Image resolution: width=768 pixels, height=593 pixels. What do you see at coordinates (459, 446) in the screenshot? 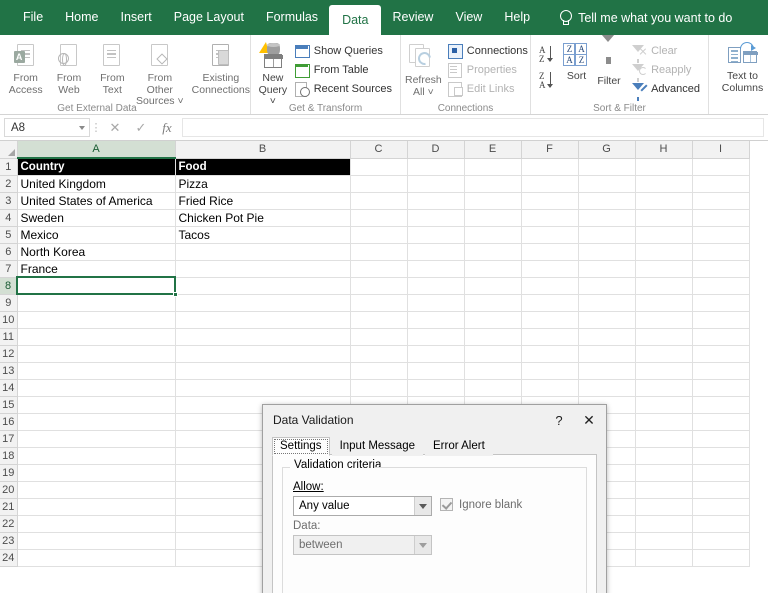
I see `tab-error-alert: Error Alert` at bounding box center [459, 446].